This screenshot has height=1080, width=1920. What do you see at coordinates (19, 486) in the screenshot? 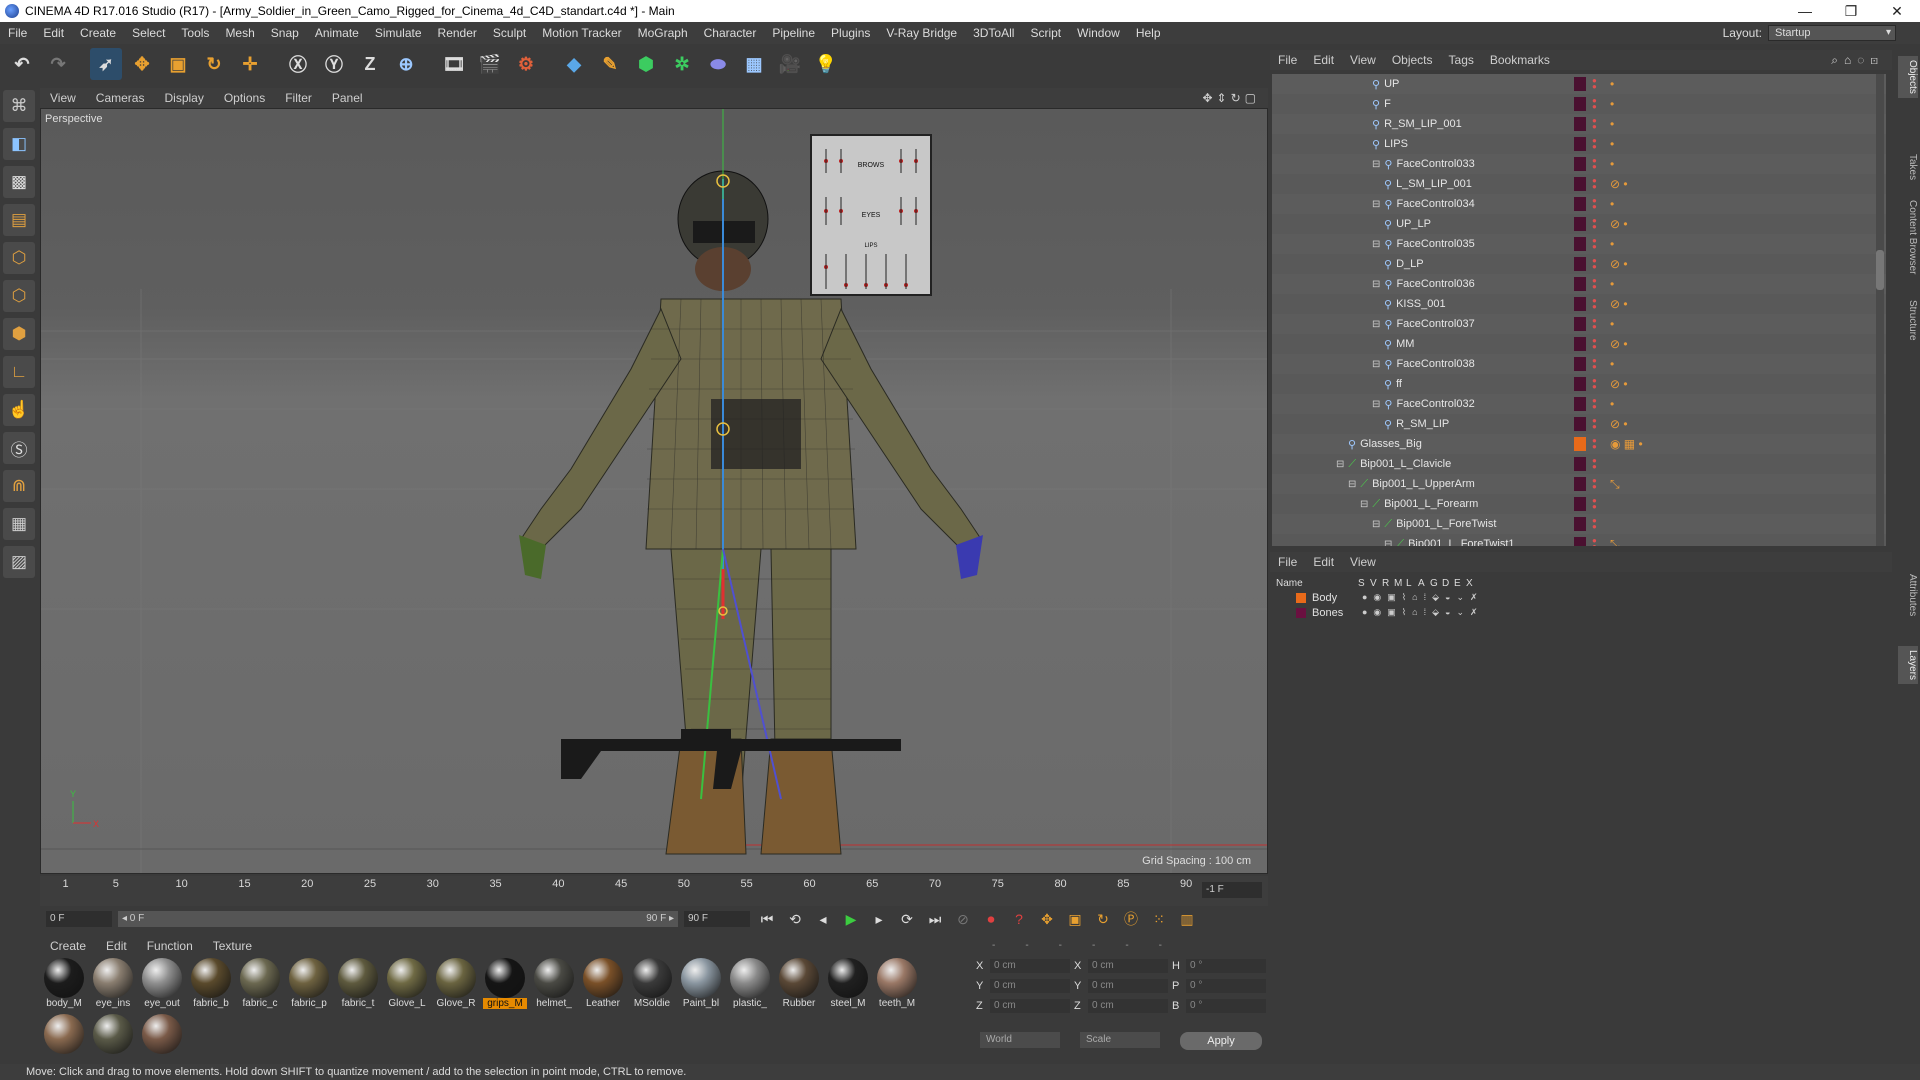
I see `magnet-icon: ⋒` at bounding box center [19, 486].